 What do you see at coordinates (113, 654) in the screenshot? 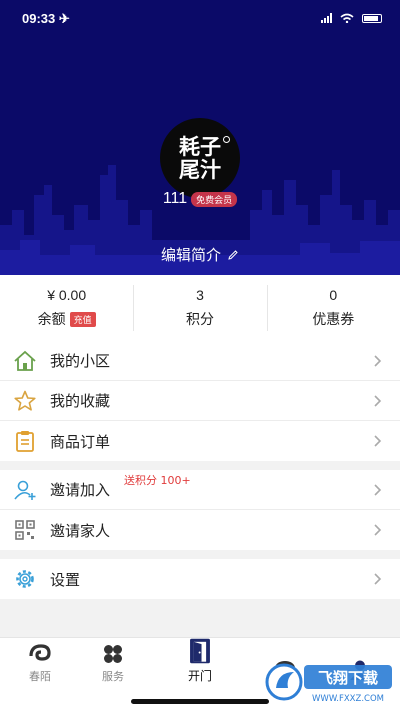
I see `clover-icon` at bounding box center [113, 654].